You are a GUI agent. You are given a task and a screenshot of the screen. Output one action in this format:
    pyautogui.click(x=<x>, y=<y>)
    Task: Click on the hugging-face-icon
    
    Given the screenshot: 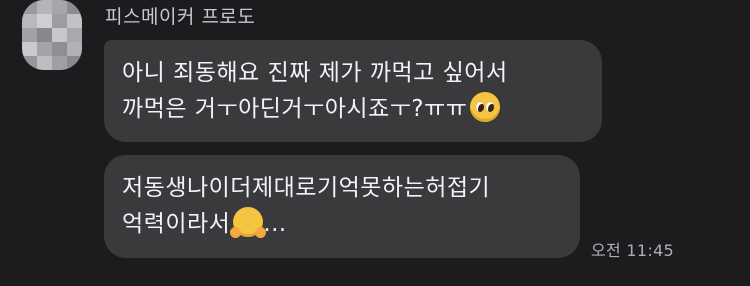 What is the action you would take?
    pyautogui.click(x=248, y=222)
    